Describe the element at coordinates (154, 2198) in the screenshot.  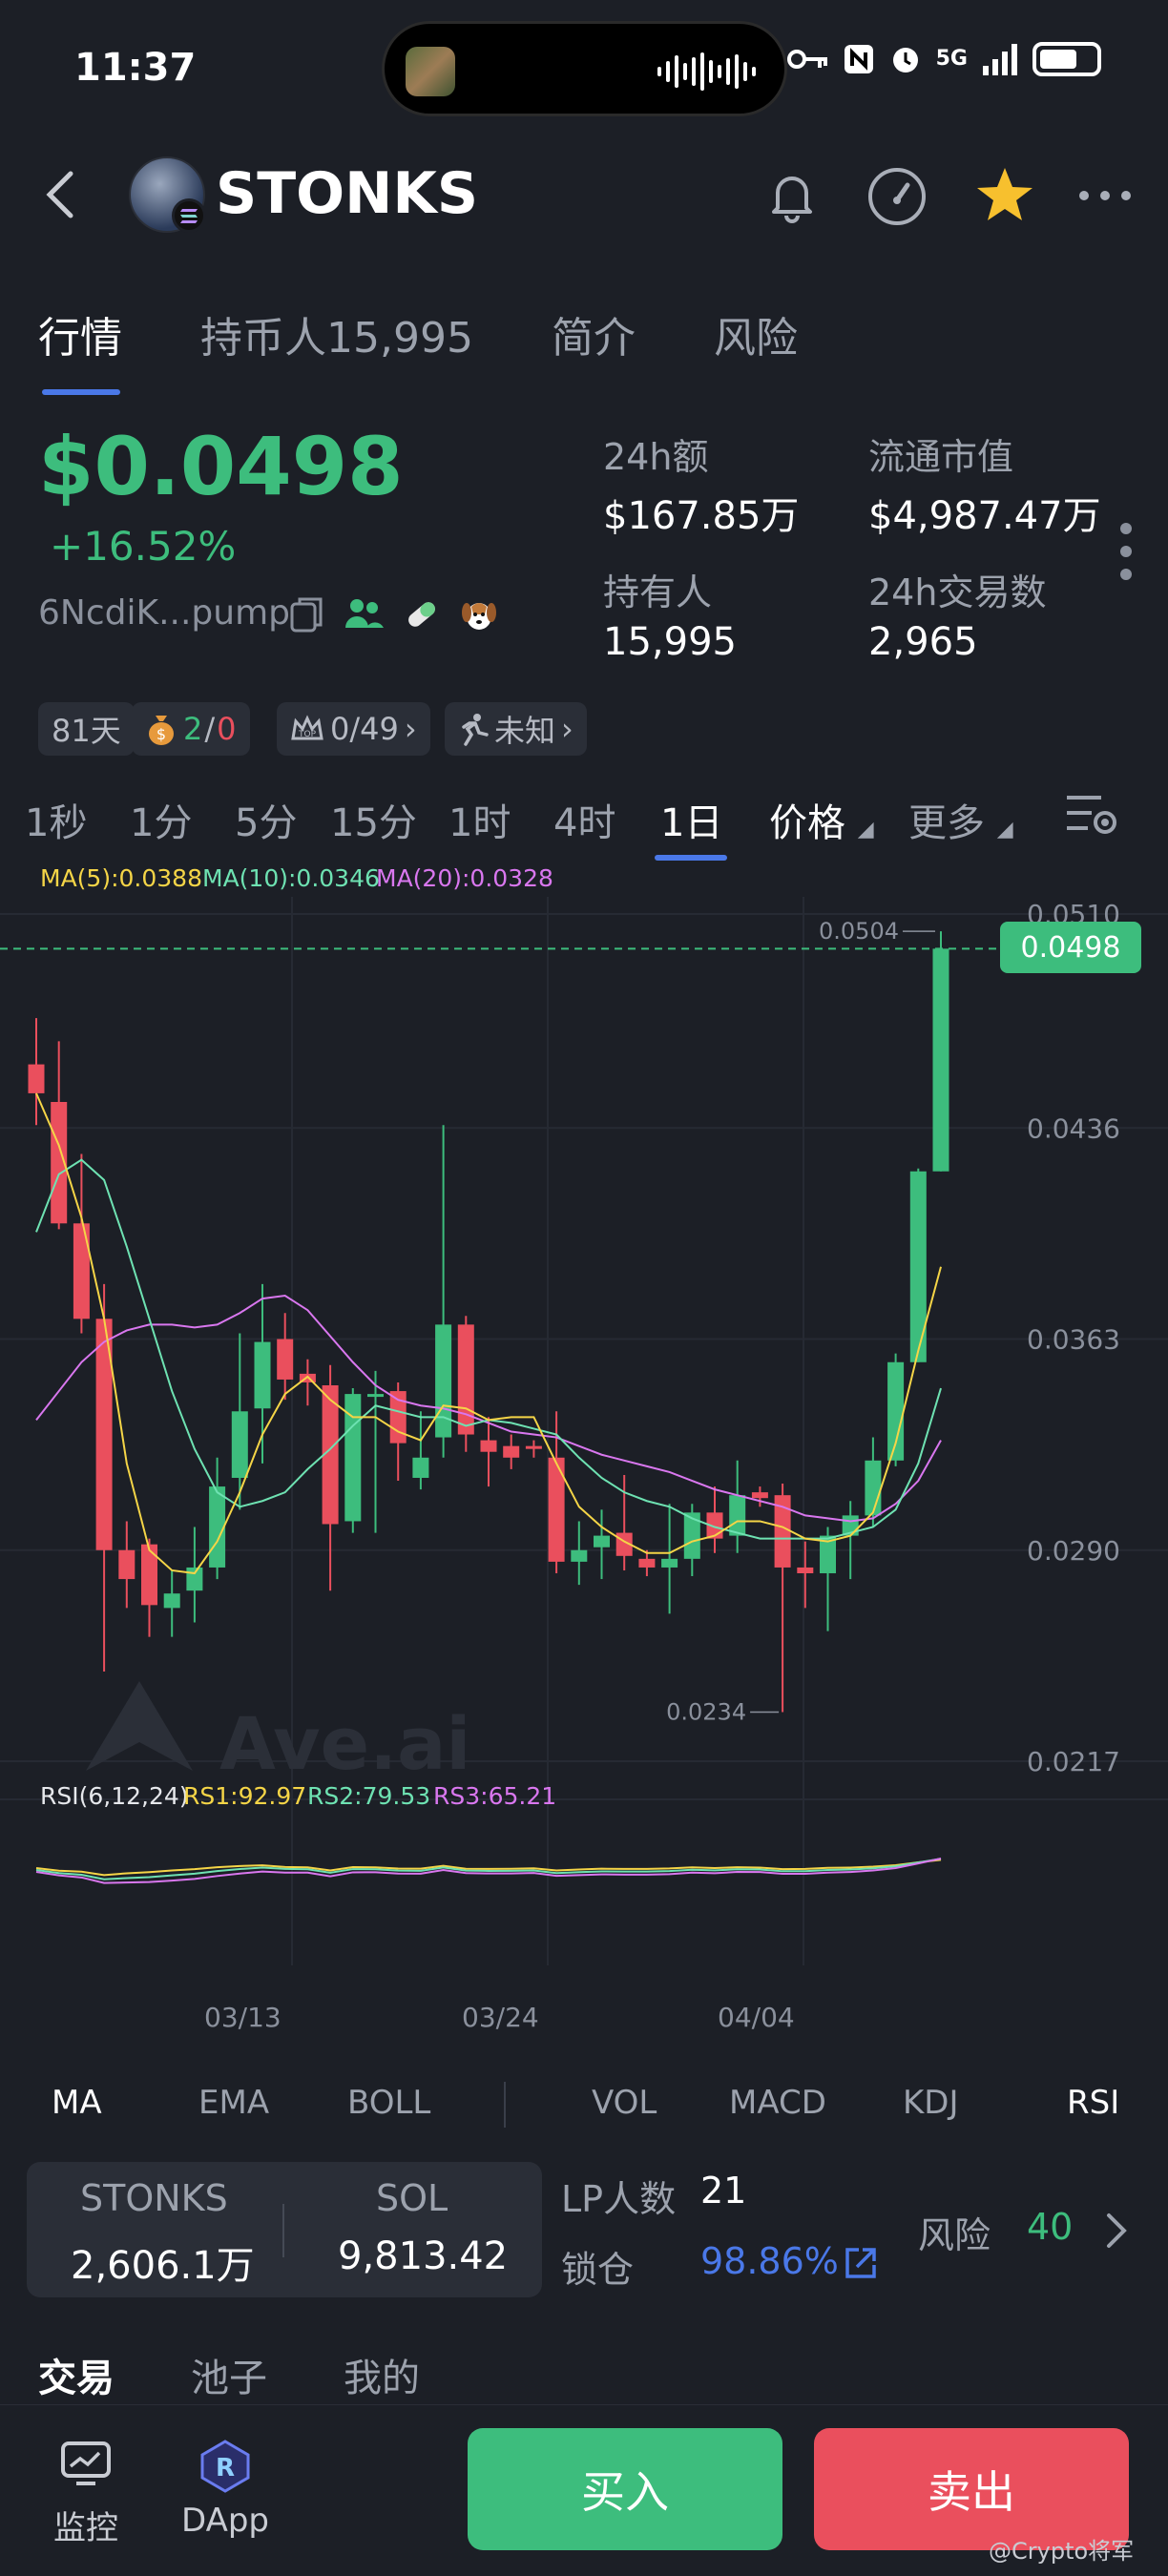
I see `liq-token-a-name: STONKS` at that location.